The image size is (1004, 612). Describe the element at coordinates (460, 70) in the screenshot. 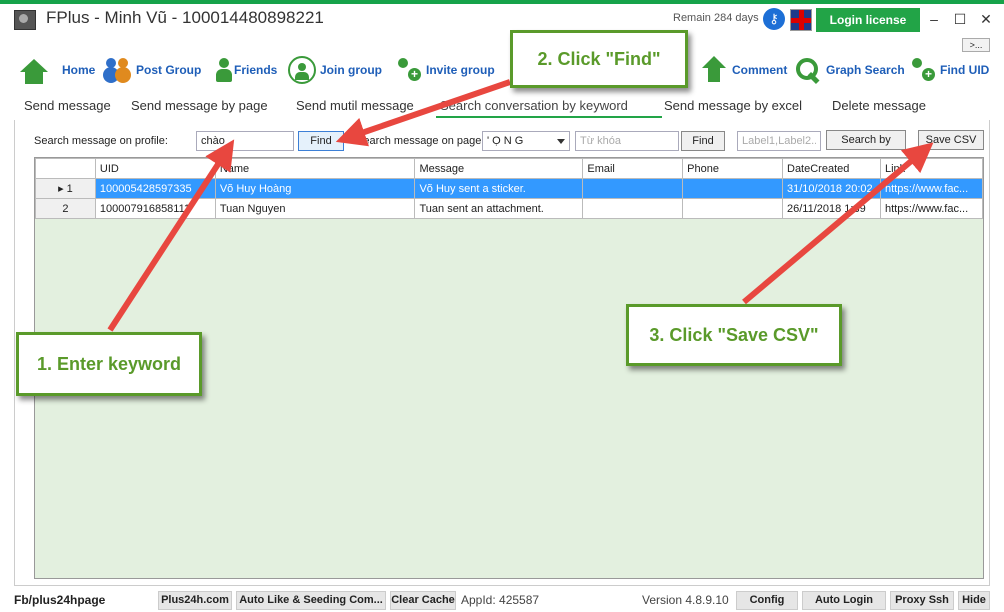

I see `toolbar-invite-group-label: Invite group` at that location.